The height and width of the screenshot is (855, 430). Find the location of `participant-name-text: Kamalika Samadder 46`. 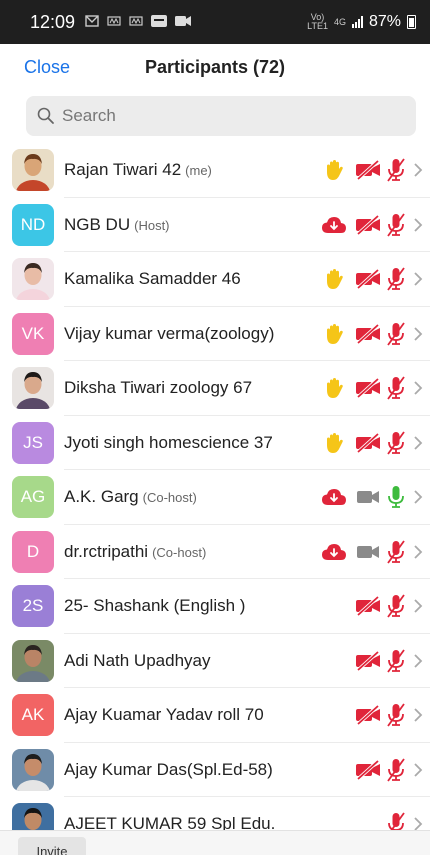

participant-name-text: Kamalika Samadder 46 is located at coordinates (152, 279).